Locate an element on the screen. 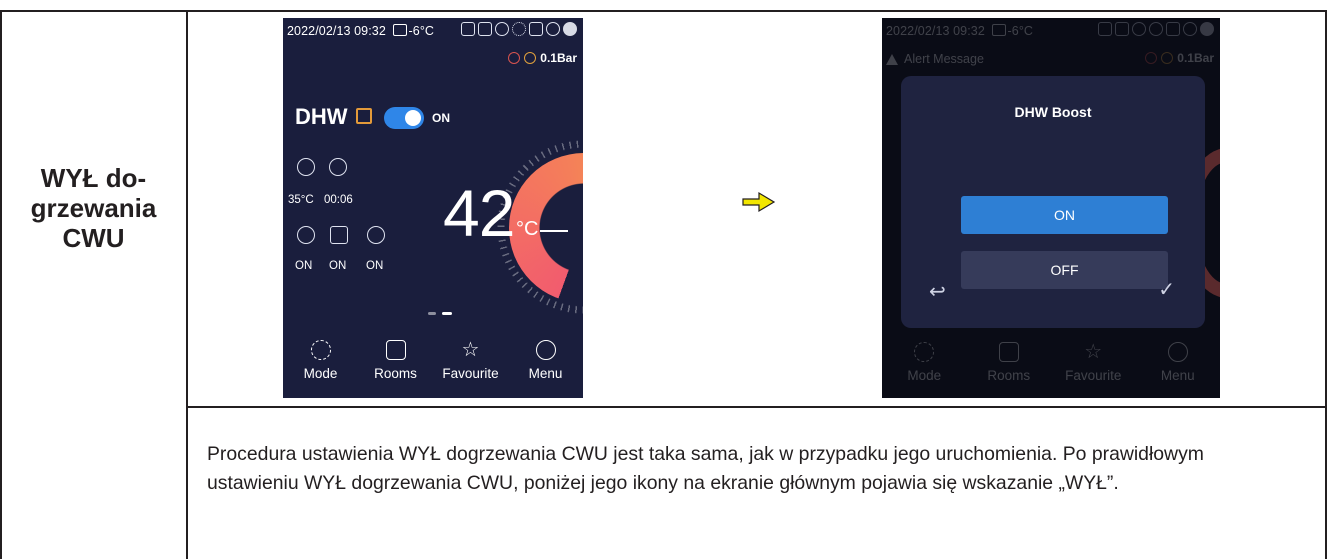 The height and width of the screenshot is (559, 1327). temperature-unit: °C is located at coordinates (527, 229).